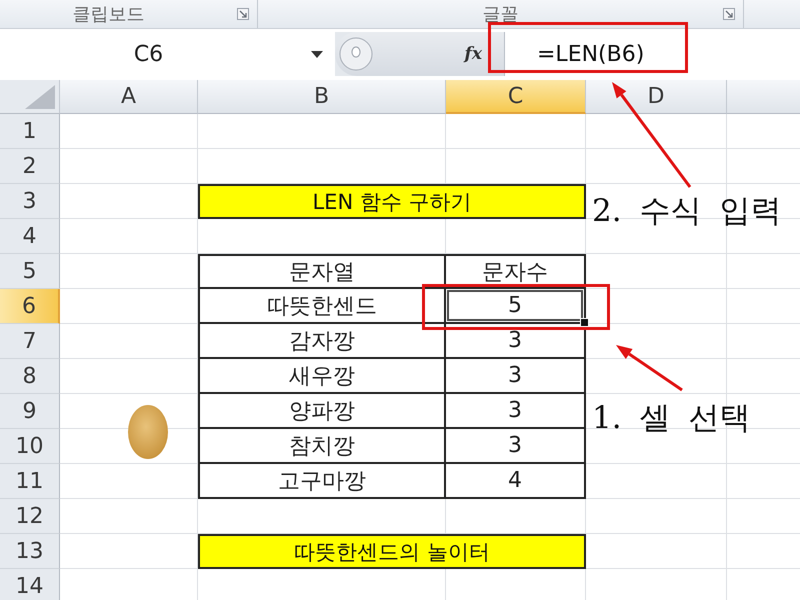 Image resolution: width=800 pixels, height=600 pixels. Describe the element at coordinates (40, 97) in the screenshot. I see `triangle-icon` at that location.